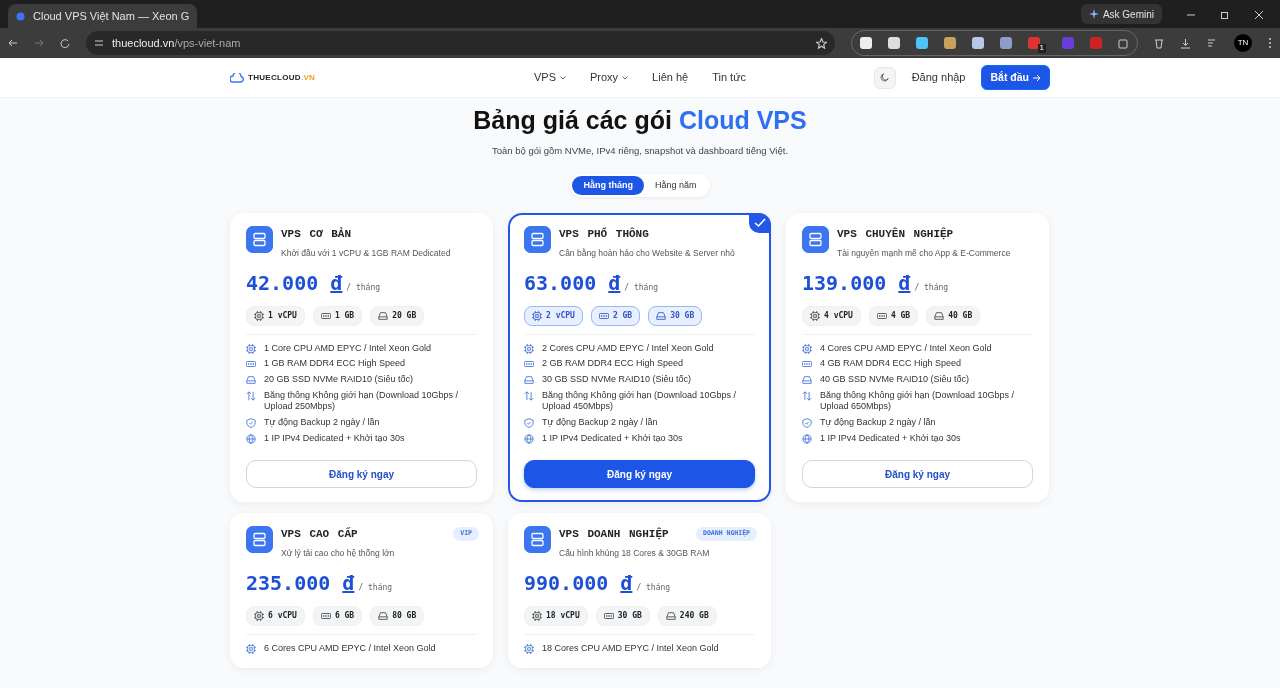 The image size is (1280, 688). I want to click on page-subtitle: Toàn bộ gói gồm NVMe, IPv4 riêng, snapshot và dashboard tiếng Việt., so click(640, 150).